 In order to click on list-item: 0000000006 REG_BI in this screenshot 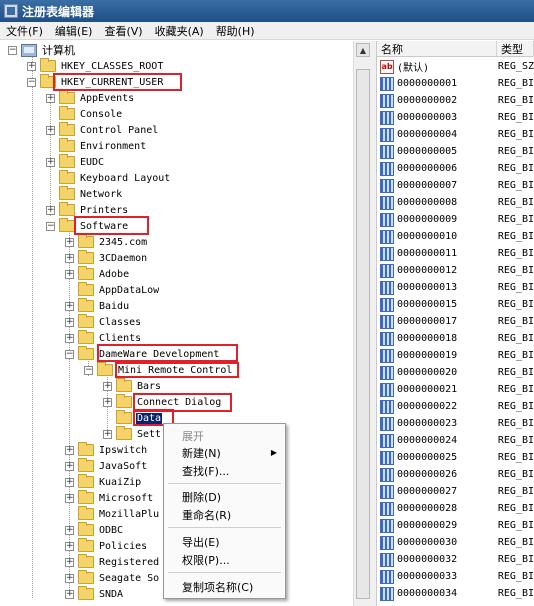, I will do `click(455, 168)`.